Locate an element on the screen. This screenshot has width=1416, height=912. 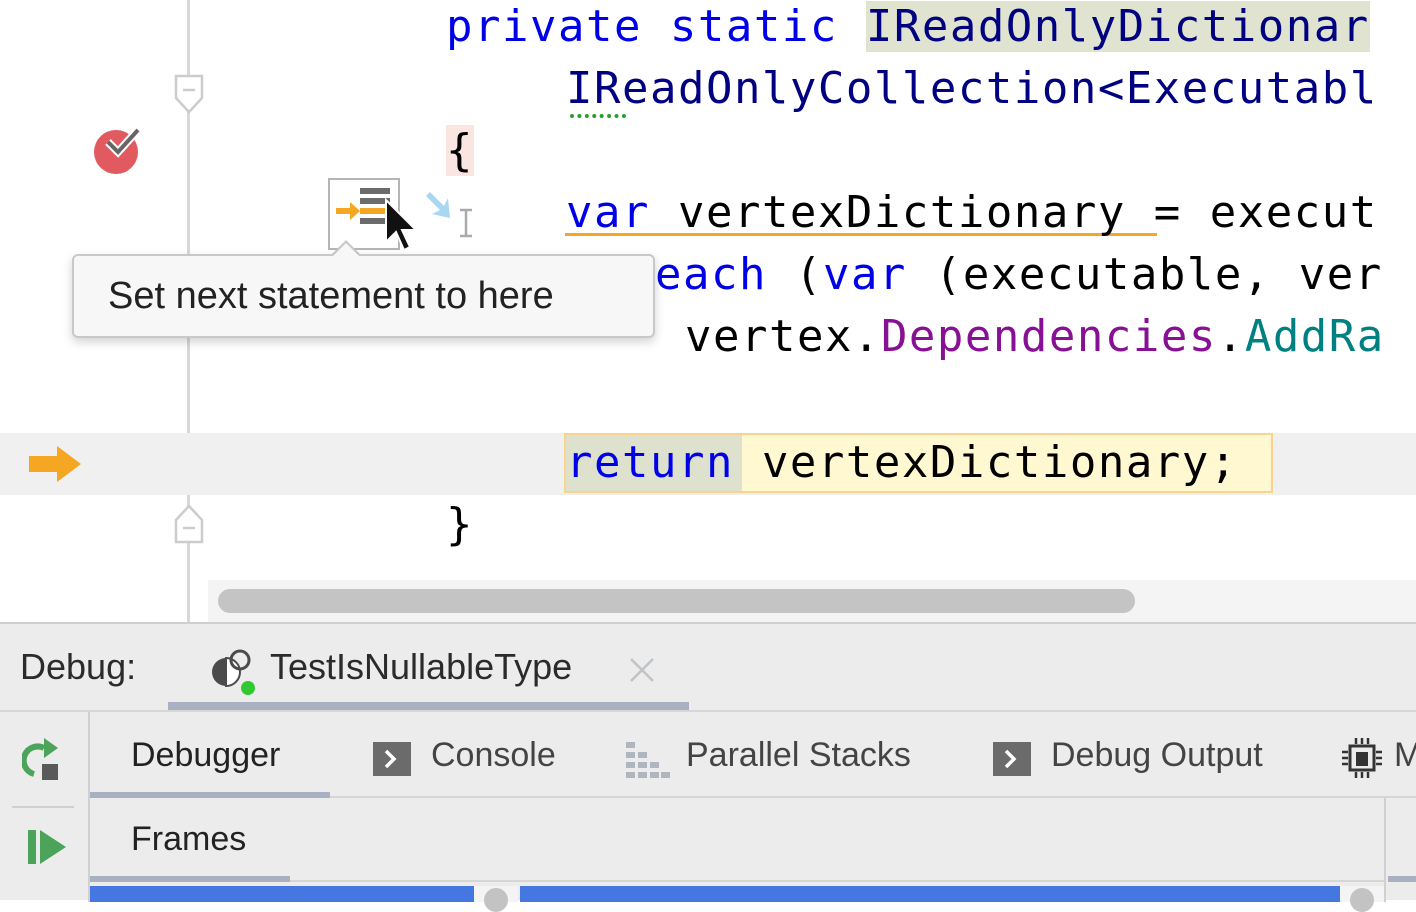
debug-session-name: TestIsNullableType is located at coordinates (421, 666).